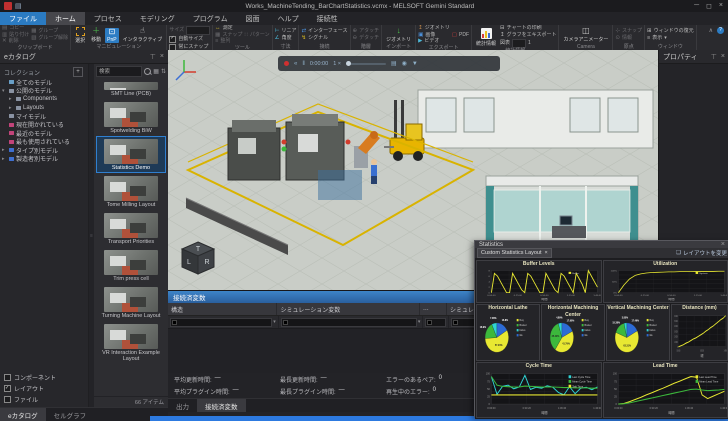  What do you see at coordinates (221, 405) in the screenshot?
I see `tab-connected-variables: 接続済変数` at bounding box center [221, 405].